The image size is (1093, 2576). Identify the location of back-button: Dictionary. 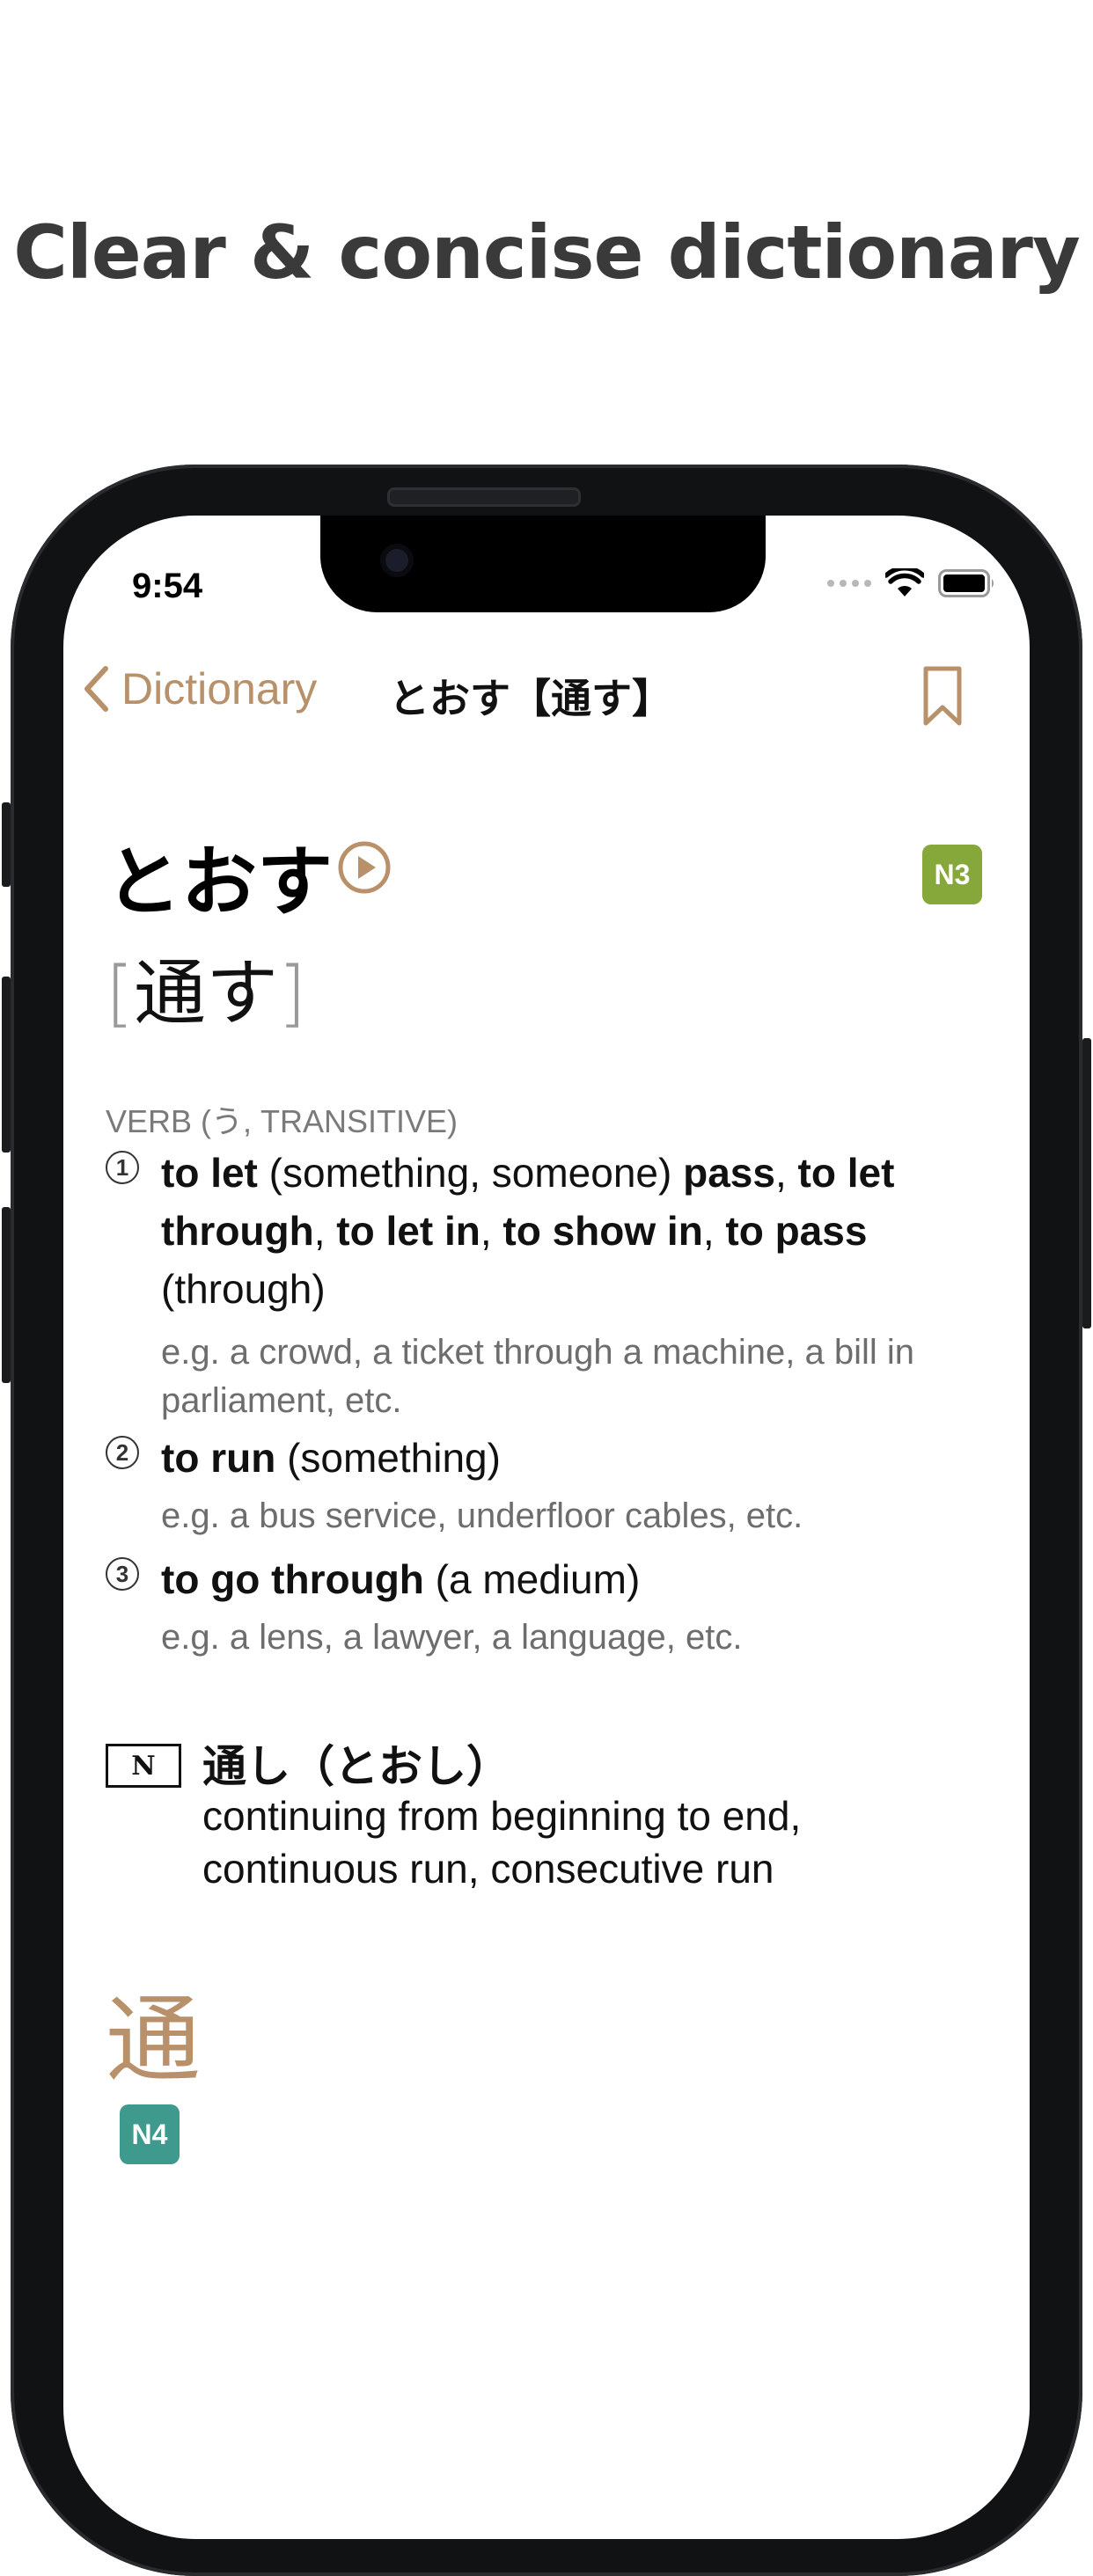
(200, 688).